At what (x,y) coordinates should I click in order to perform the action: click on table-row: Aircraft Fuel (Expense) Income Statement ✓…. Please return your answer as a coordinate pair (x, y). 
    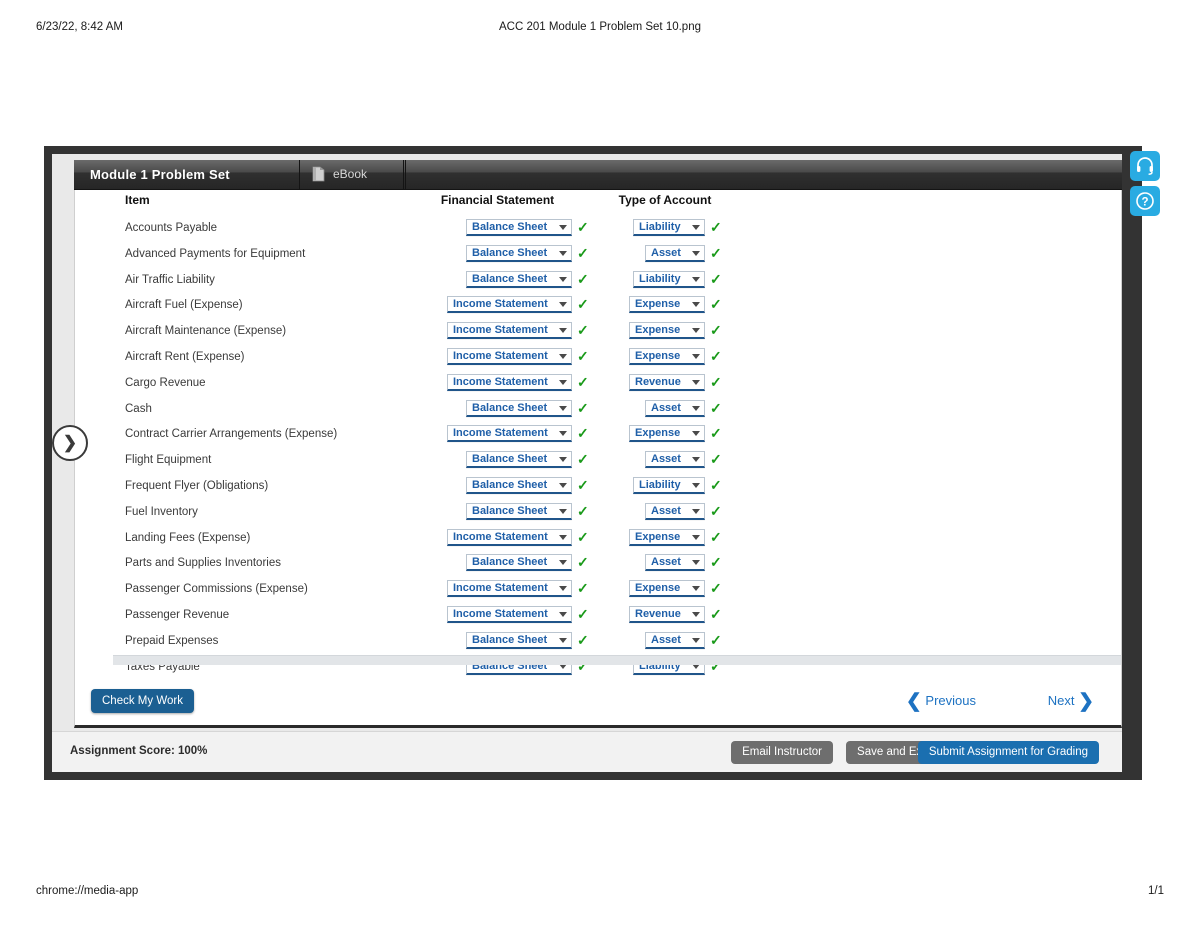
    Looking at the image, I should click on (598, 308).